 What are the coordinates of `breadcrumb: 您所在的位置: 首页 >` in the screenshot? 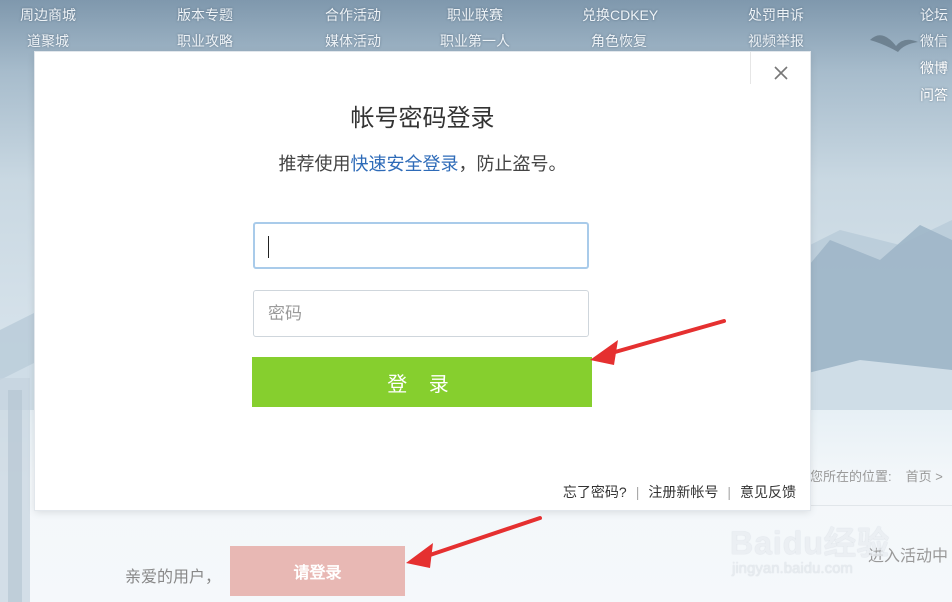 It's located at (876, 475).